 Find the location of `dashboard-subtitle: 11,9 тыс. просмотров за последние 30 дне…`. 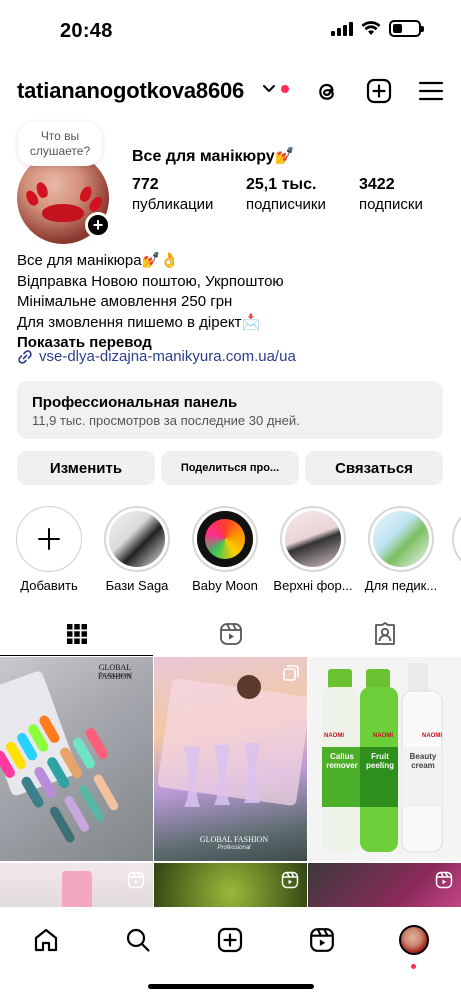

dashboard-subtitle: 11,9 тыс. просмотров за последние 30 дне… is located at coordinates (166, 420).